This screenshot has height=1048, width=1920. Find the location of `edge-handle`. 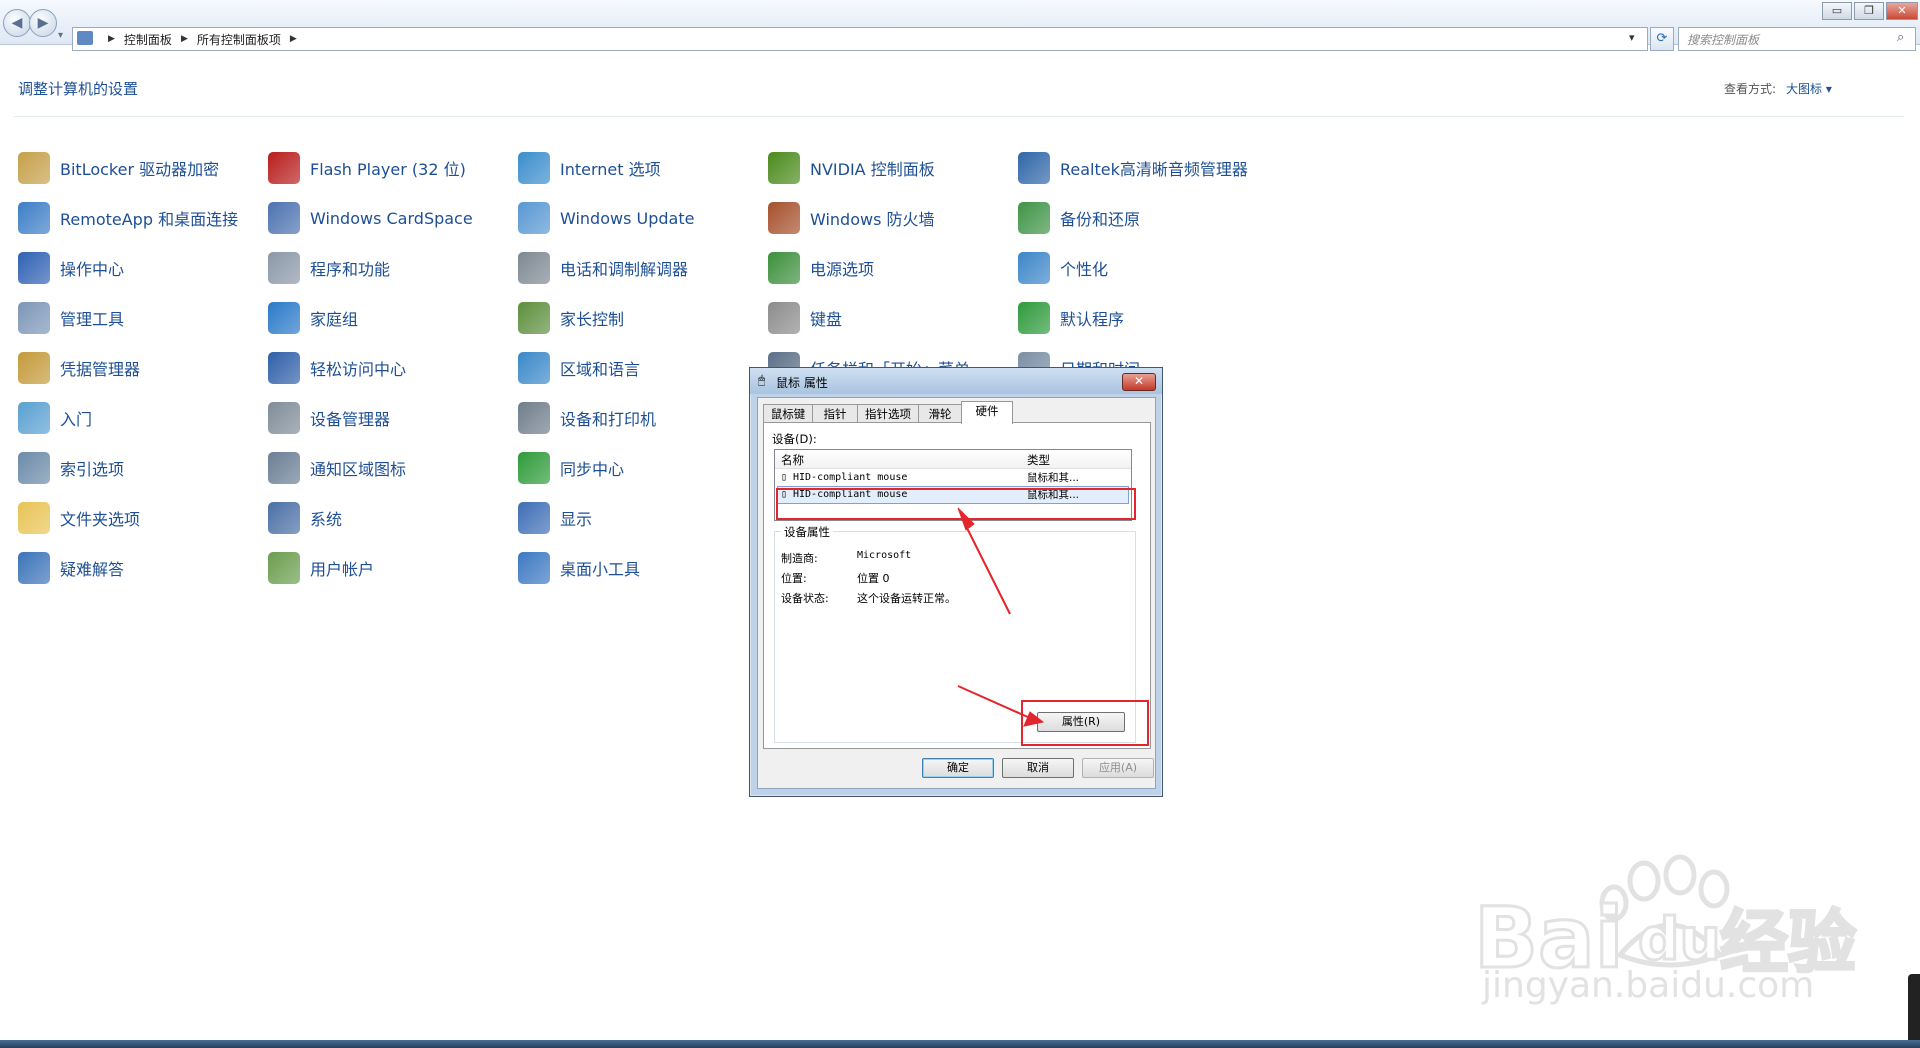

edge-handle is located at coordinates (1914, 1007).